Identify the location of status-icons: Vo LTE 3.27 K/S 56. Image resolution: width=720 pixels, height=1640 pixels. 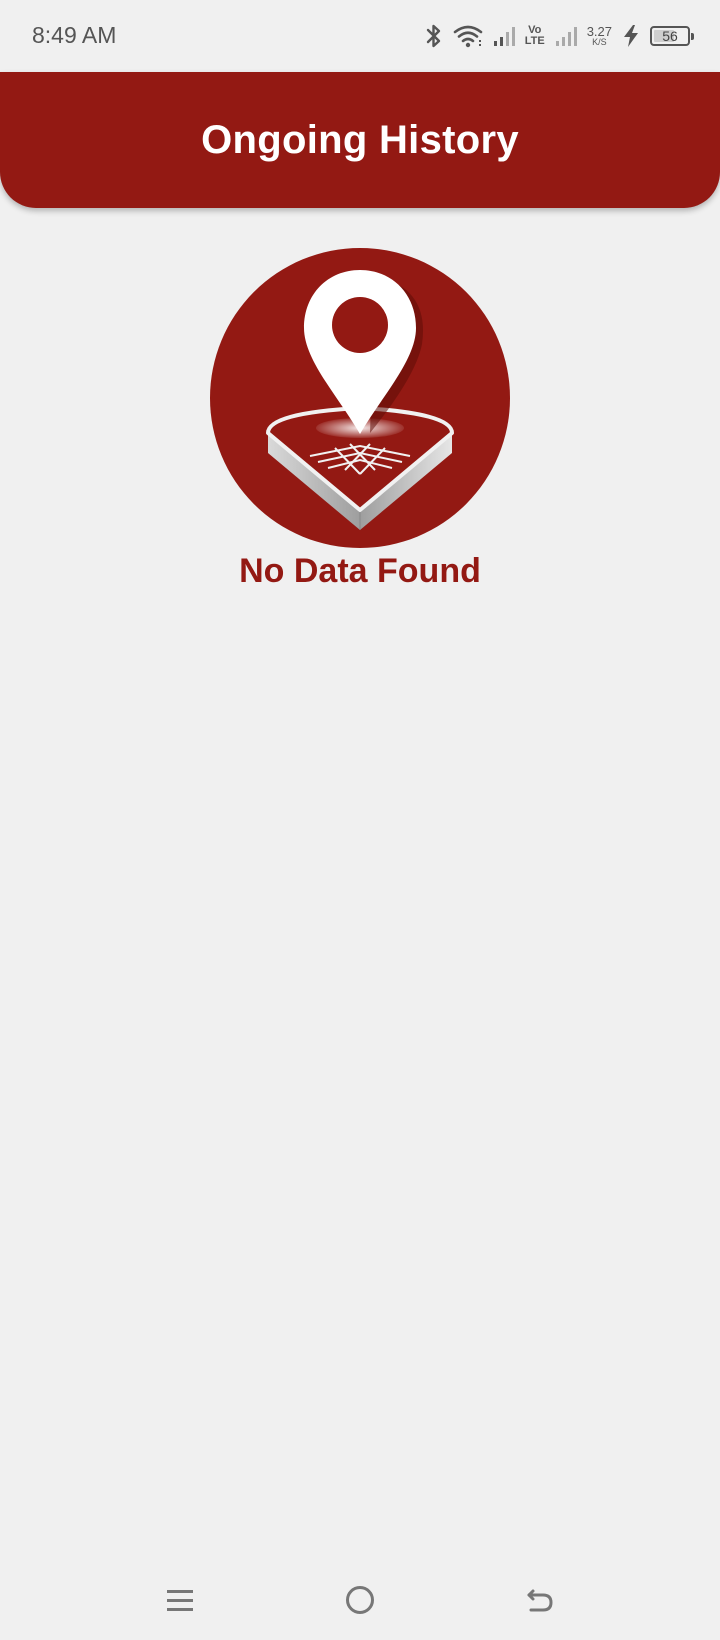
(559, 36).